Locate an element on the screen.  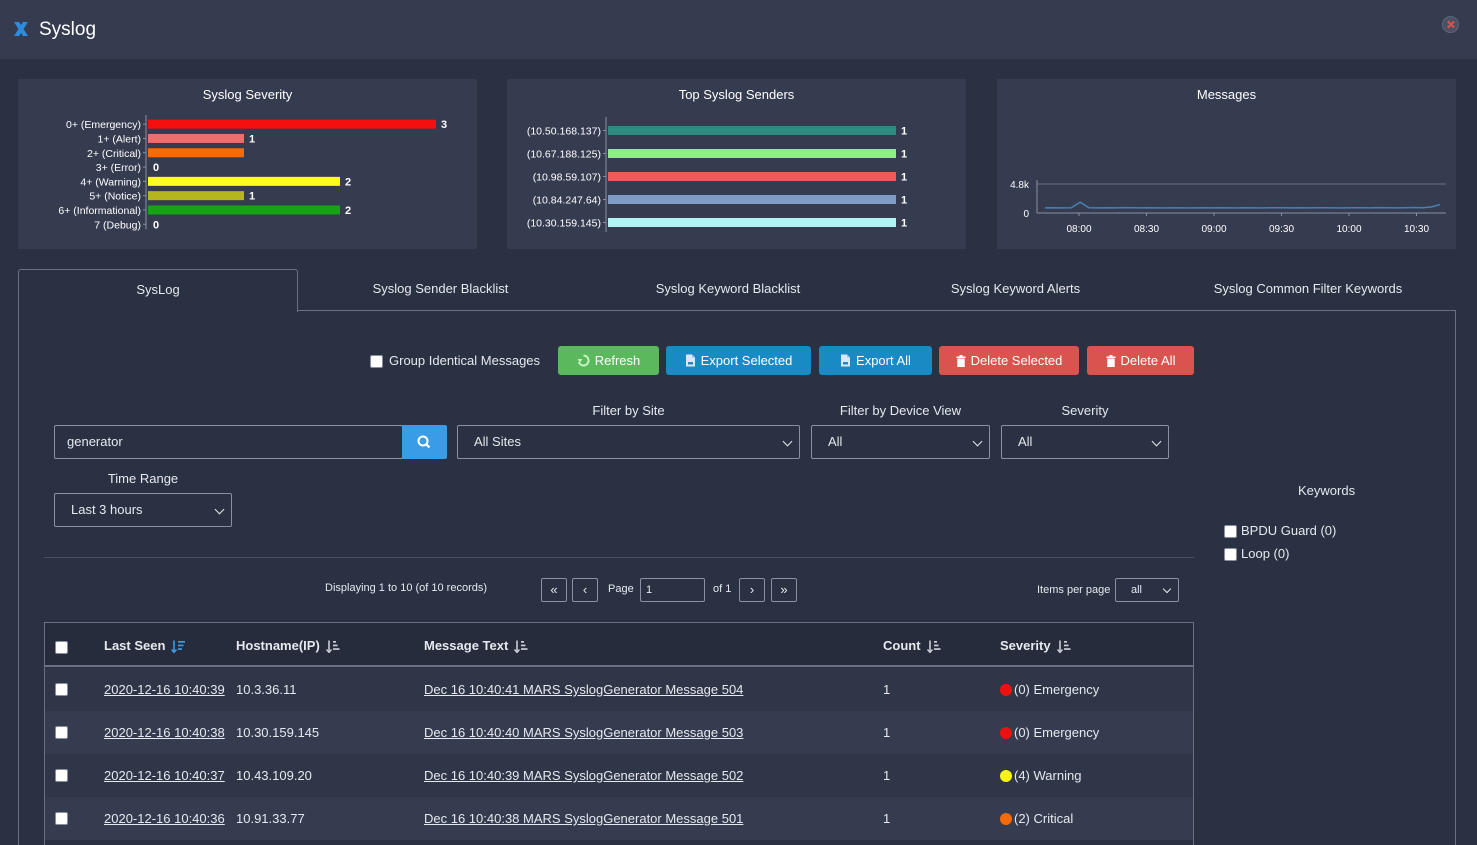
col-message-text: Message Text is located at coordinates (476, 646).